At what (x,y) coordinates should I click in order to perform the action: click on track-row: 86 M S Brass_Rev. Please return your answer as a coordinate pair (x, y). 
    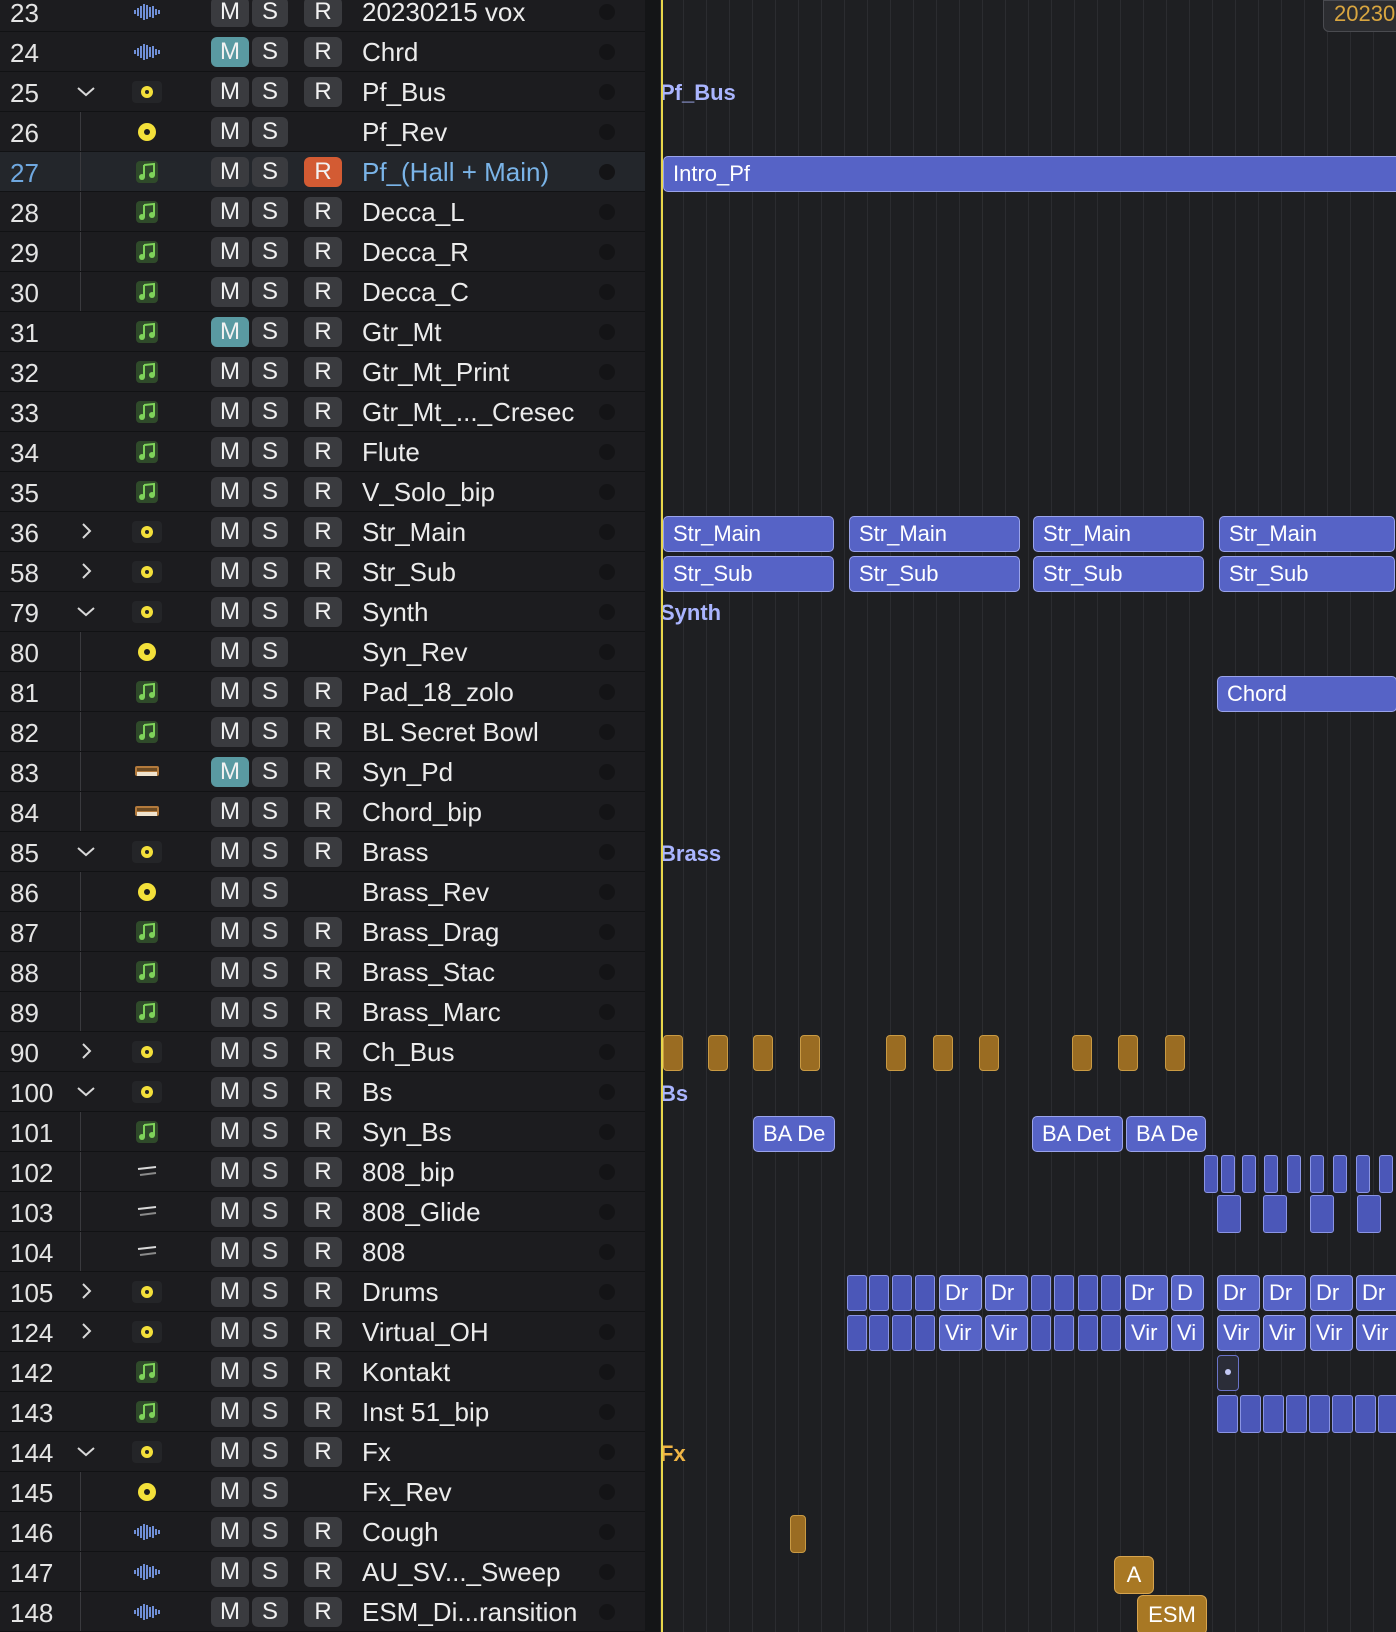
    Looking at the image, I should click on (322, 892).